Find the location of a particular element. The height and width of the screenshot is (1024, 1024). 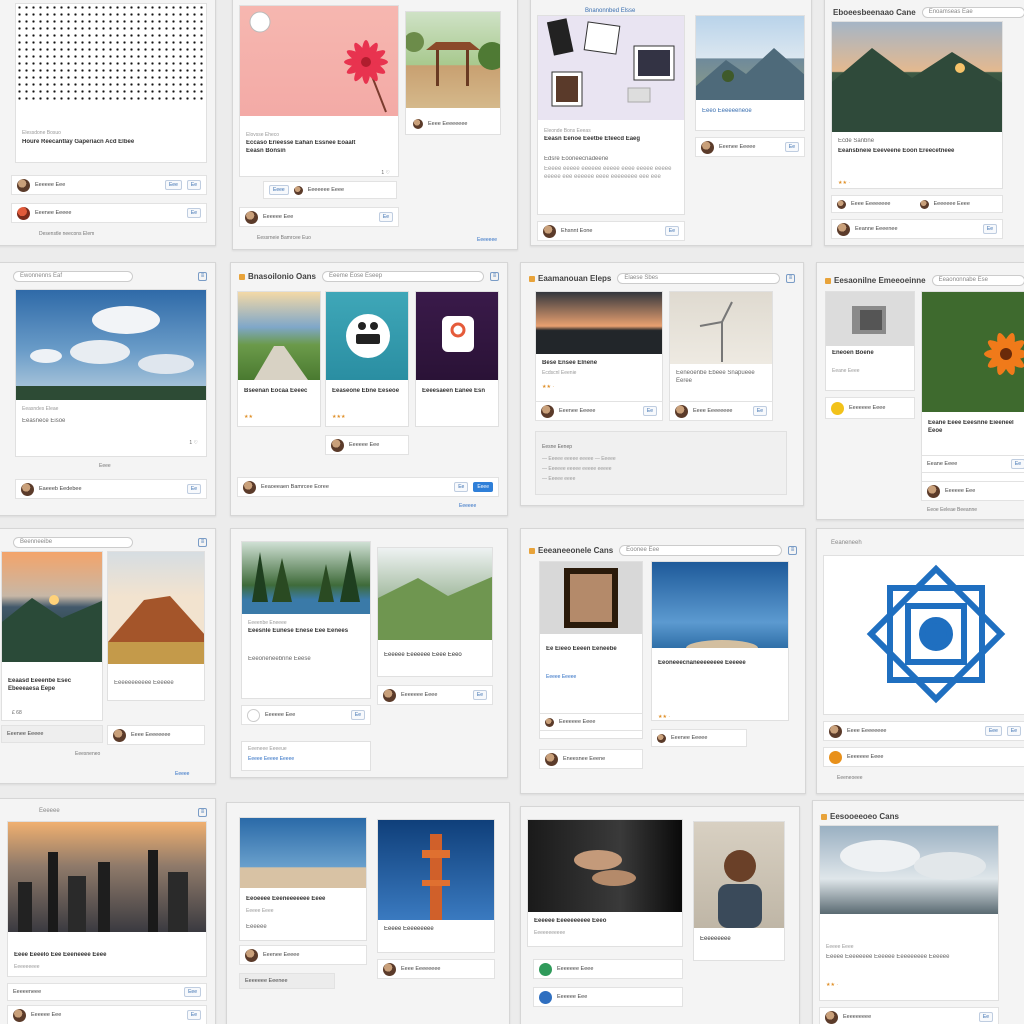

comment-row: Eeanne Eeeenee Ee is located at coordinates (917, 229).